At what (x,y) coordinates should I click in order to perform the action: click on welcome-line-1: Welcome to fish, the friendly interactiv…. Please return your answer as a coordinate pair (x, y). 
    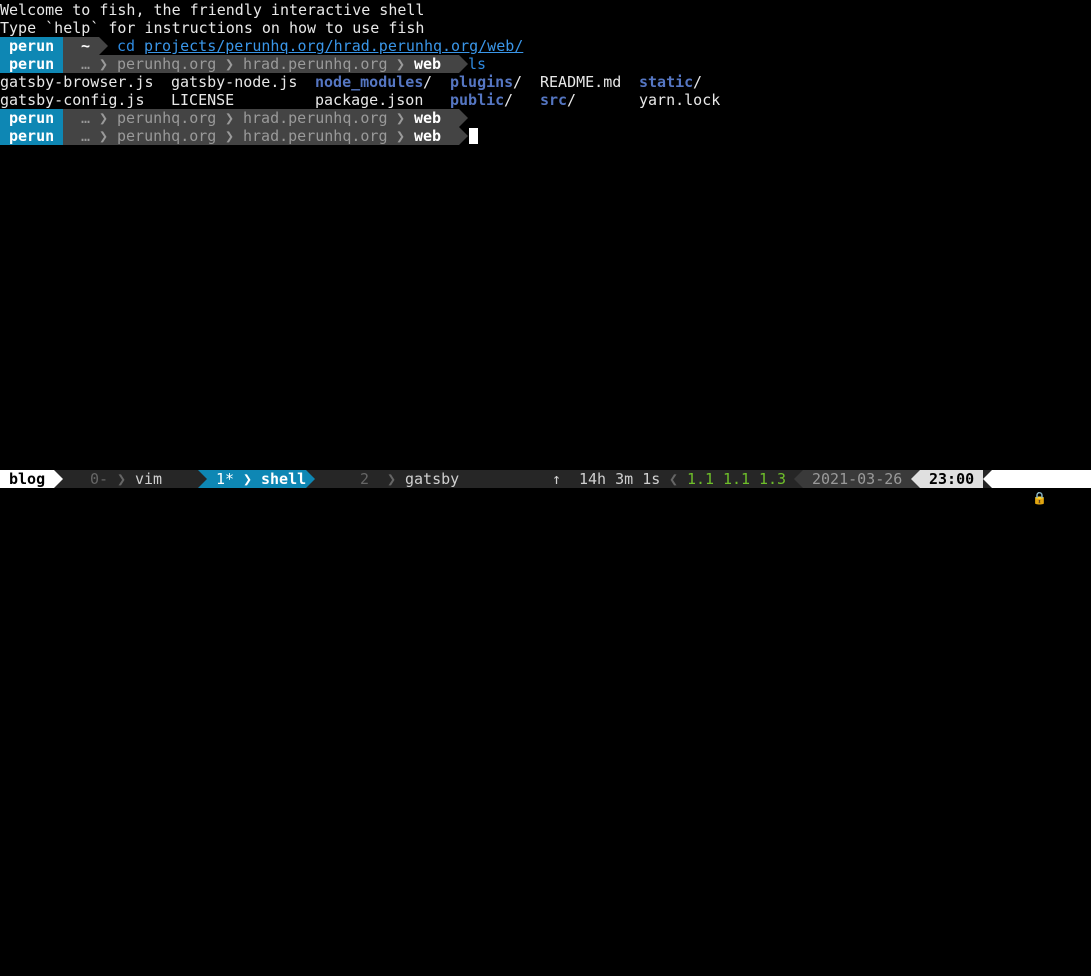
    Looking at the image, I should click on (212, 10).